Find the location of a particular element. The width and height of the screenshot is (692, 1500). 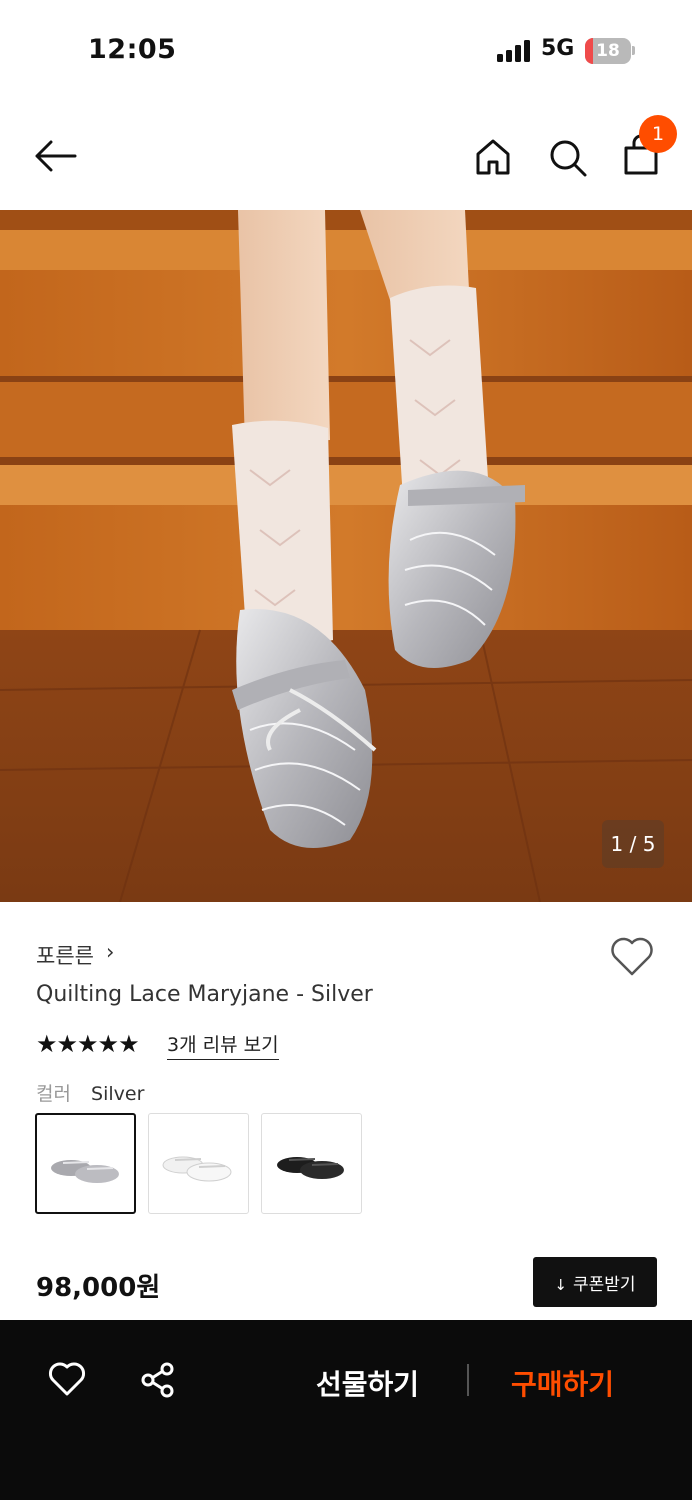

brand-link: 포른른 is located at coordinates (65, 955).